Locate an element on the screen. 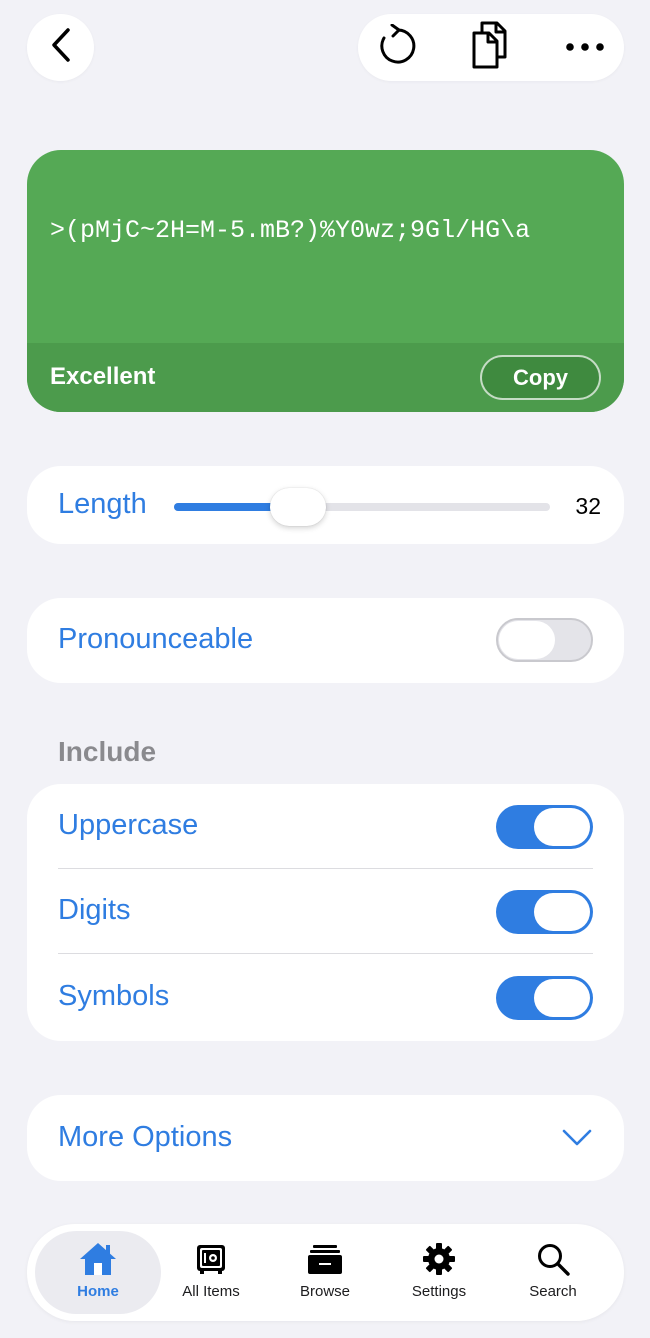  include-row-digits: Digits is located at coordinates (325, 911).